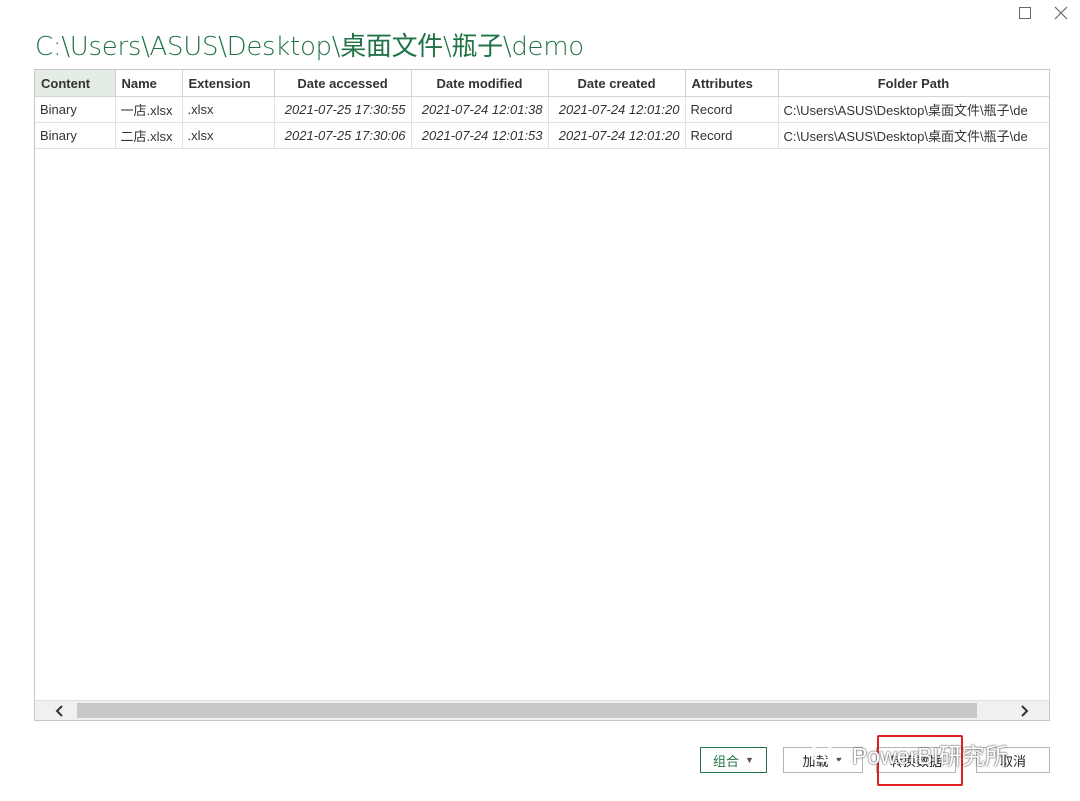  I want to click on cell-name: 一店.xlsx, so click(149, 109).